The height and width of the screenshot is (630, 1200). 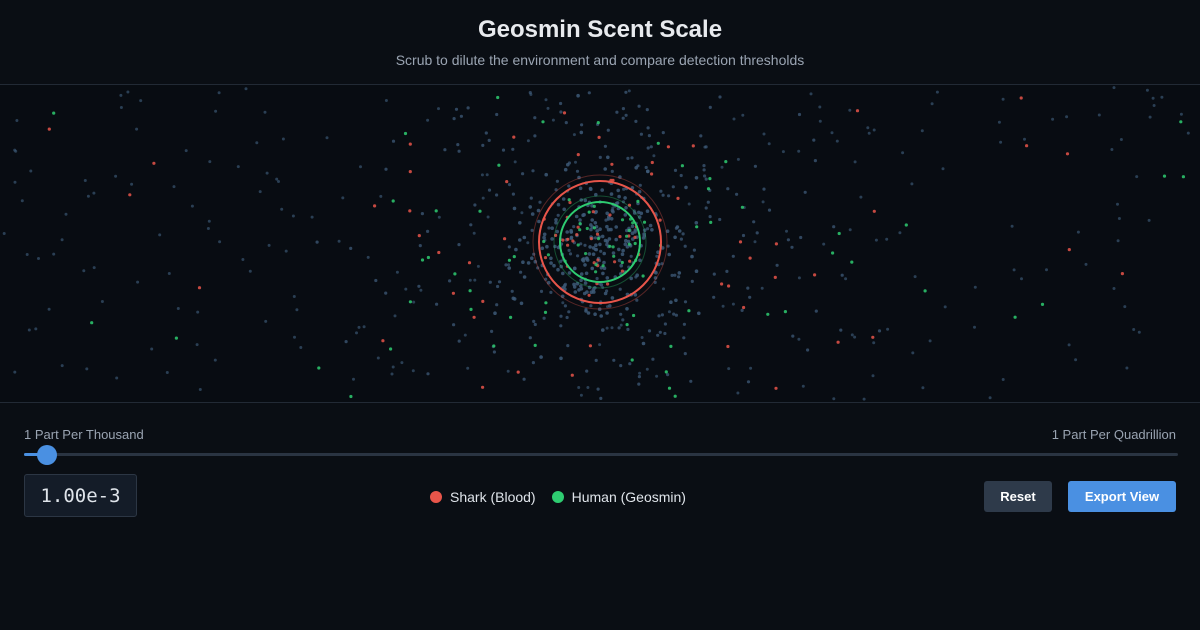 I want to click on export-view-button: Export View, so click(x=1122, y=496).